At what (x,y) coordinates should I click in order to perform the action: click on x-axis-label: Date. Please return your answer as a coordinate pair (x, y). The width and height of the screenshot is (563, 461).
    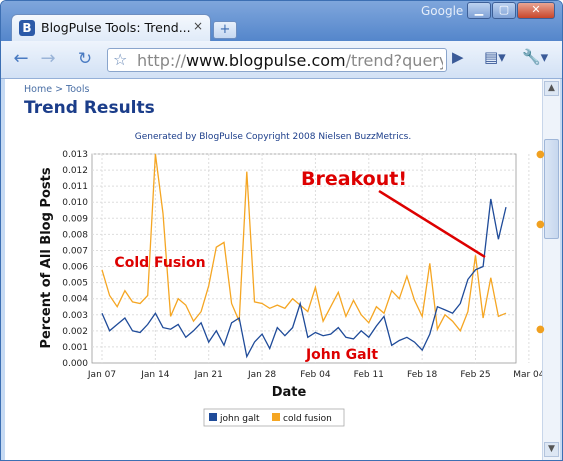
    Looking at the image, I should click on (289, 392).